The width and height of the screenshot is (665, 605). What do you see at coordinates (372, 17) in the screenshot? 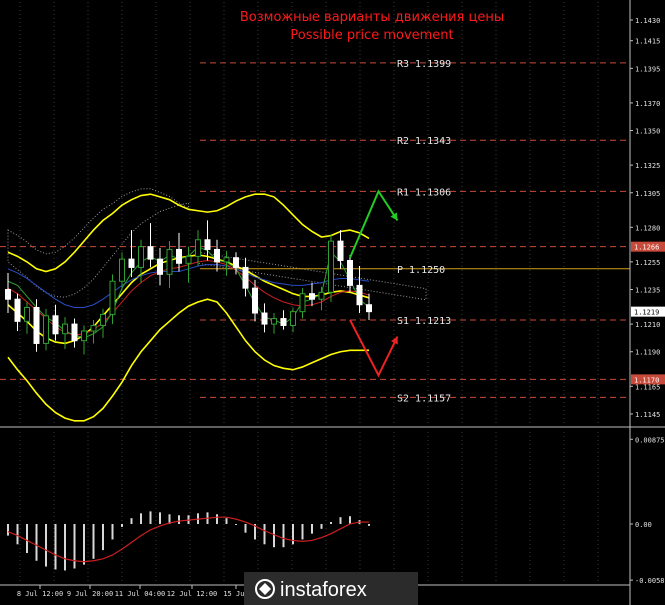
I see `chart-title: Возможные варианты движения цены` at bounding box center [372, 17].